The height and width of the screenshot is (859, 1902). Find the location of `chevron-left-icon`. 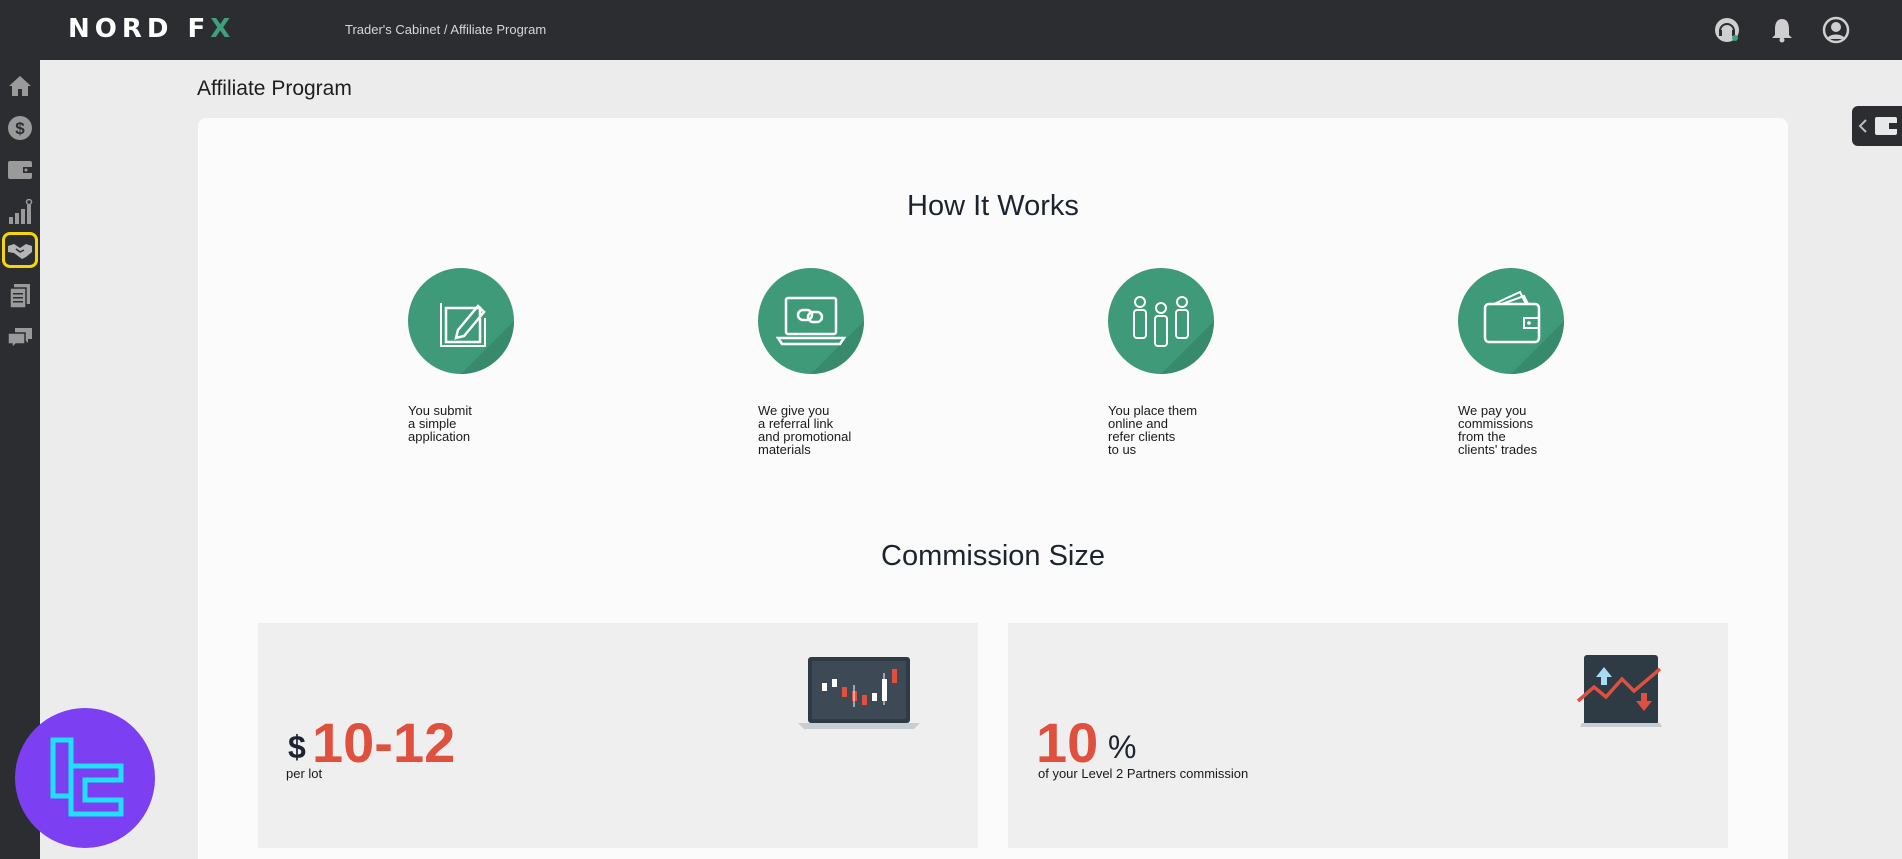

chevron-left-icon is located at coordinates (1862, 126).